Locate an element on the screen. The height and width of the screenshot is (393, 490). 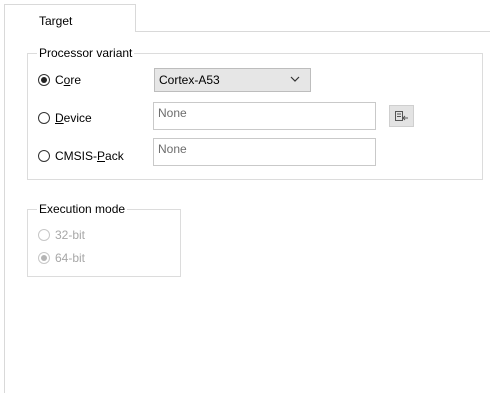
execution-mode-64bit-radio-button is located at coordinates (44, 258).